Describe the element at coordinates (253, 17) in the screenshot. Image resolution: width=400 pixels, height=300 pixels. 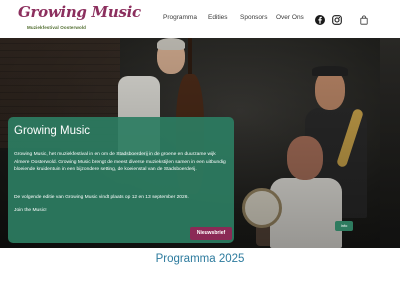
I see `nav-item-sponsors: Sponsors` at that location.